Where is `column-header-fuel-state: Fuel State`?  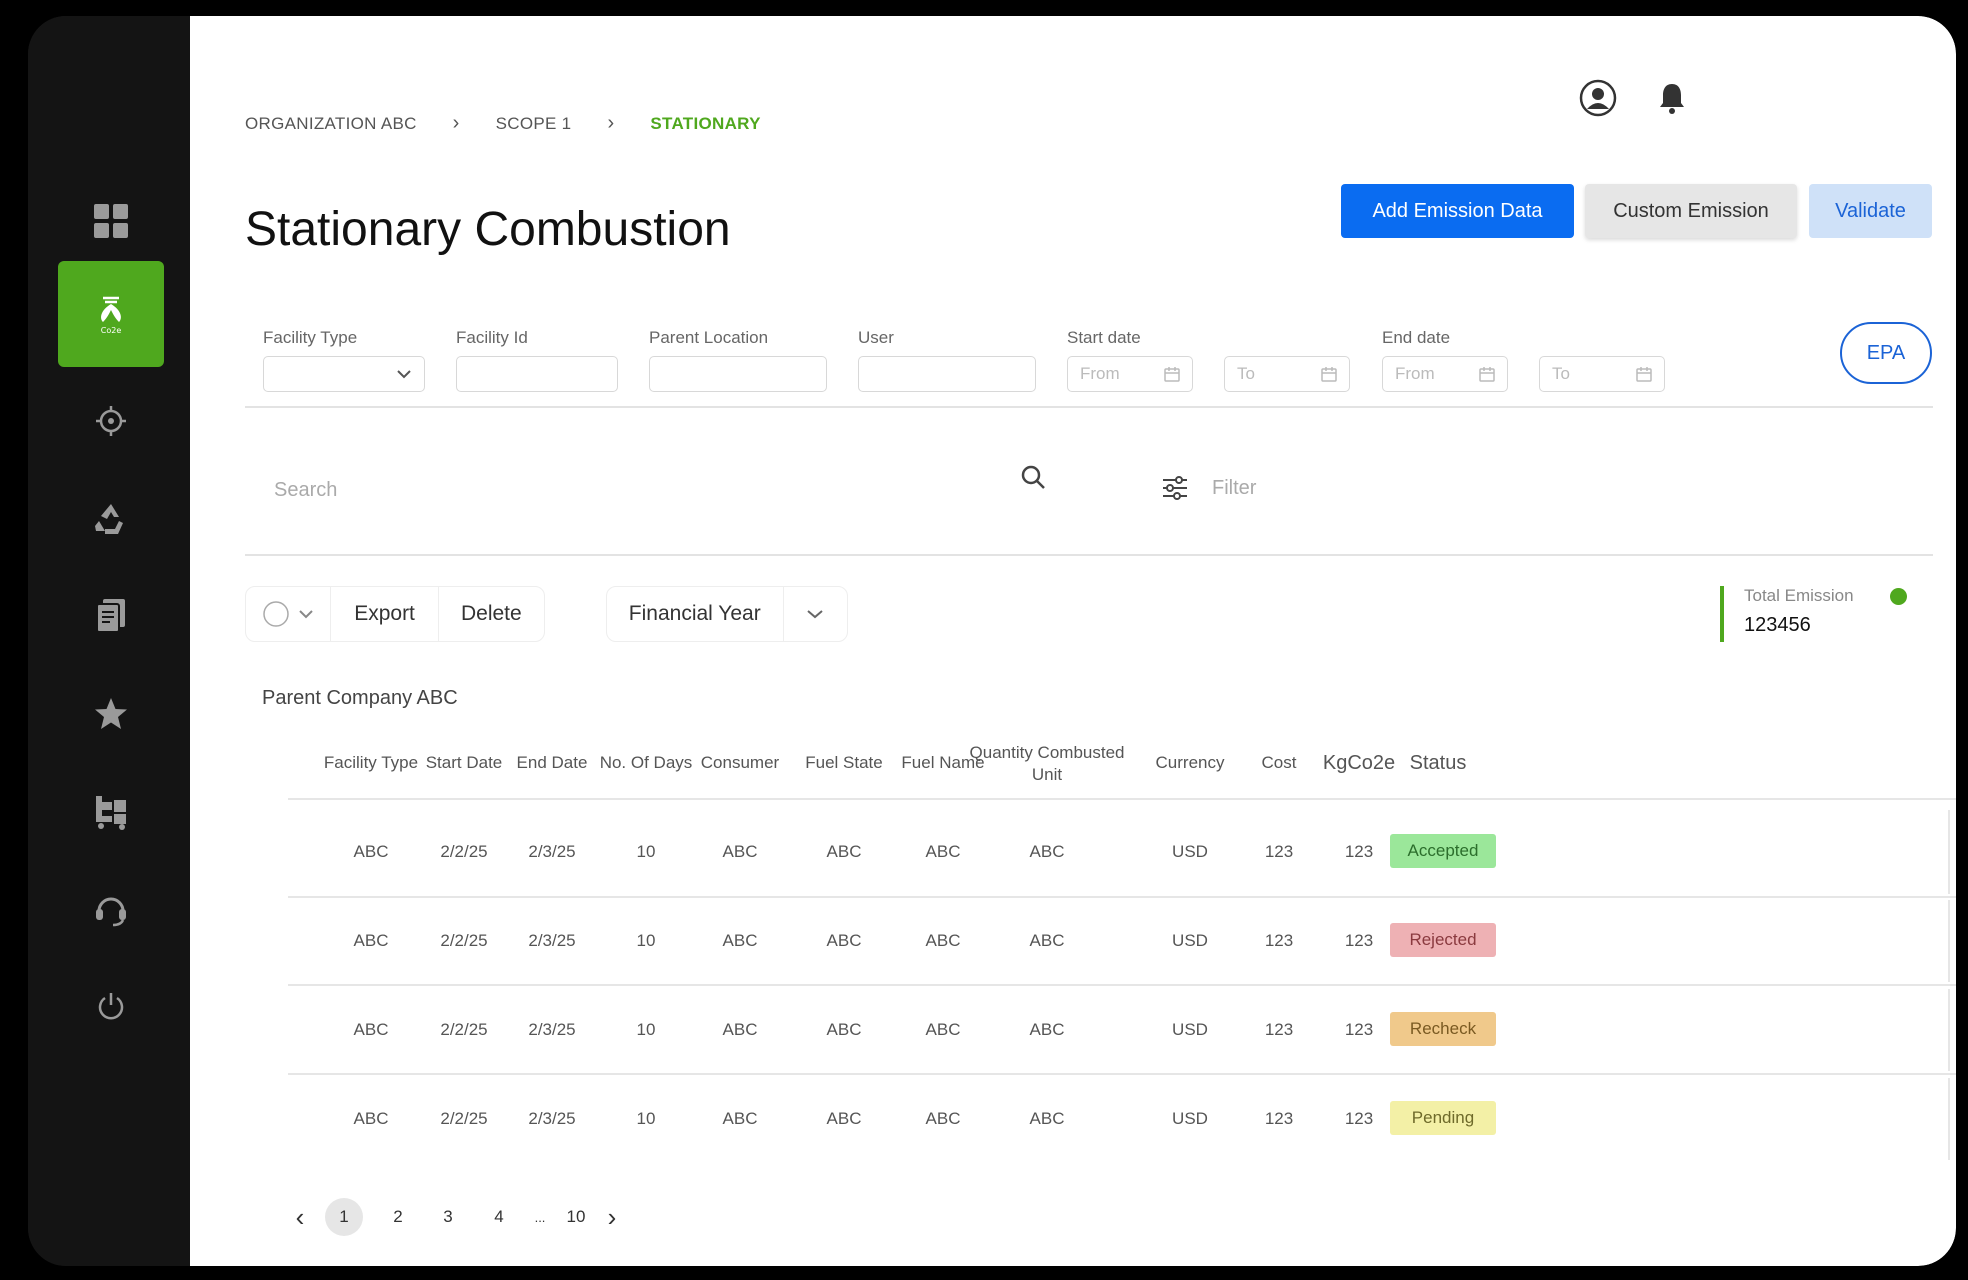
column-header-fuel-state: Fuel State is located at coordinates (844, 763).